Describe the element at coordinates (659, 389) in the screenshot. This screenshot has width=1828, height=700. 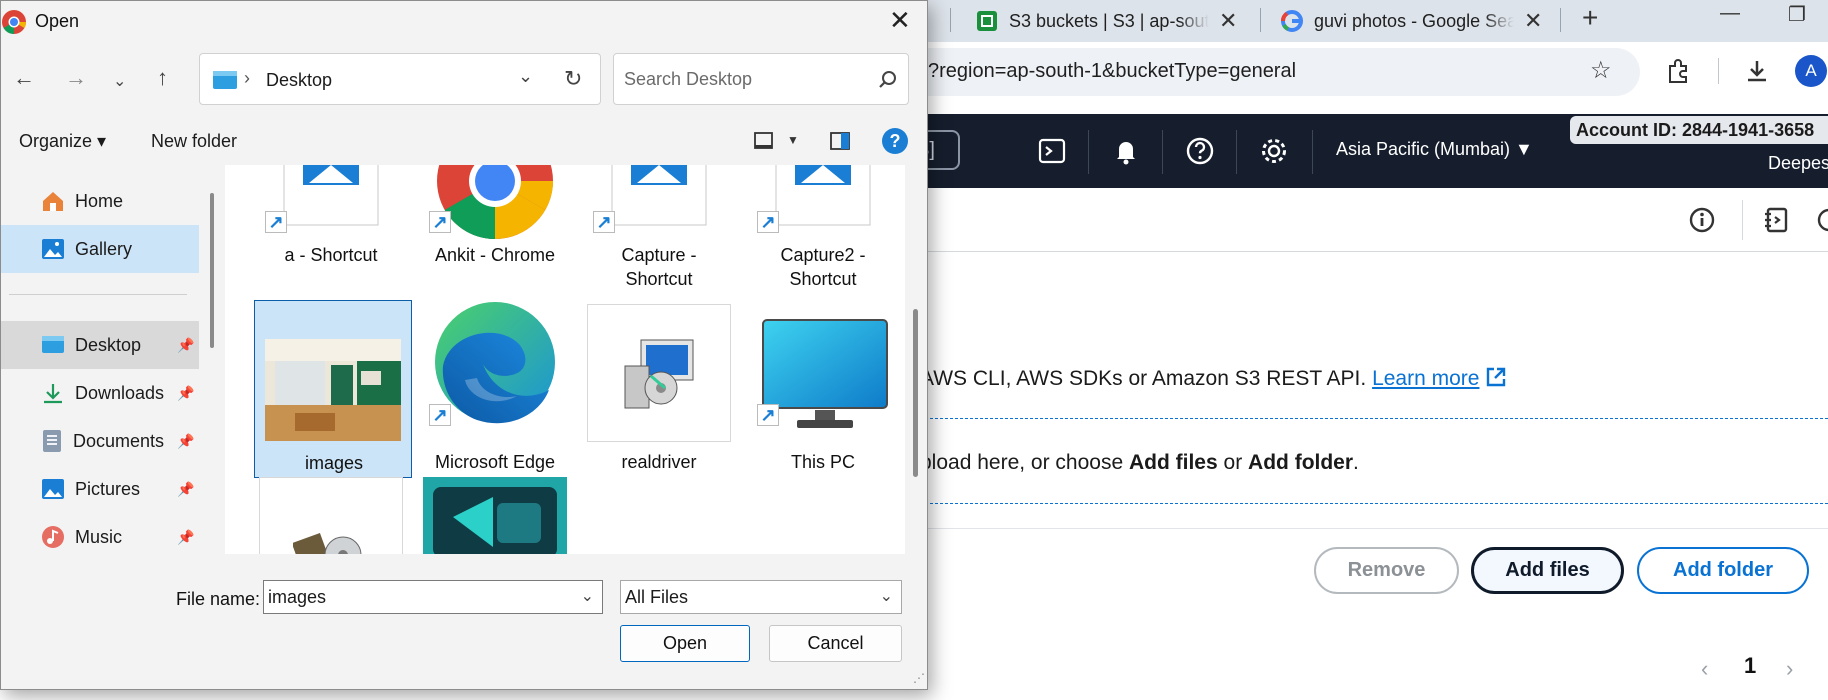
I see `file-item-realdriver: realdriver` at that location.